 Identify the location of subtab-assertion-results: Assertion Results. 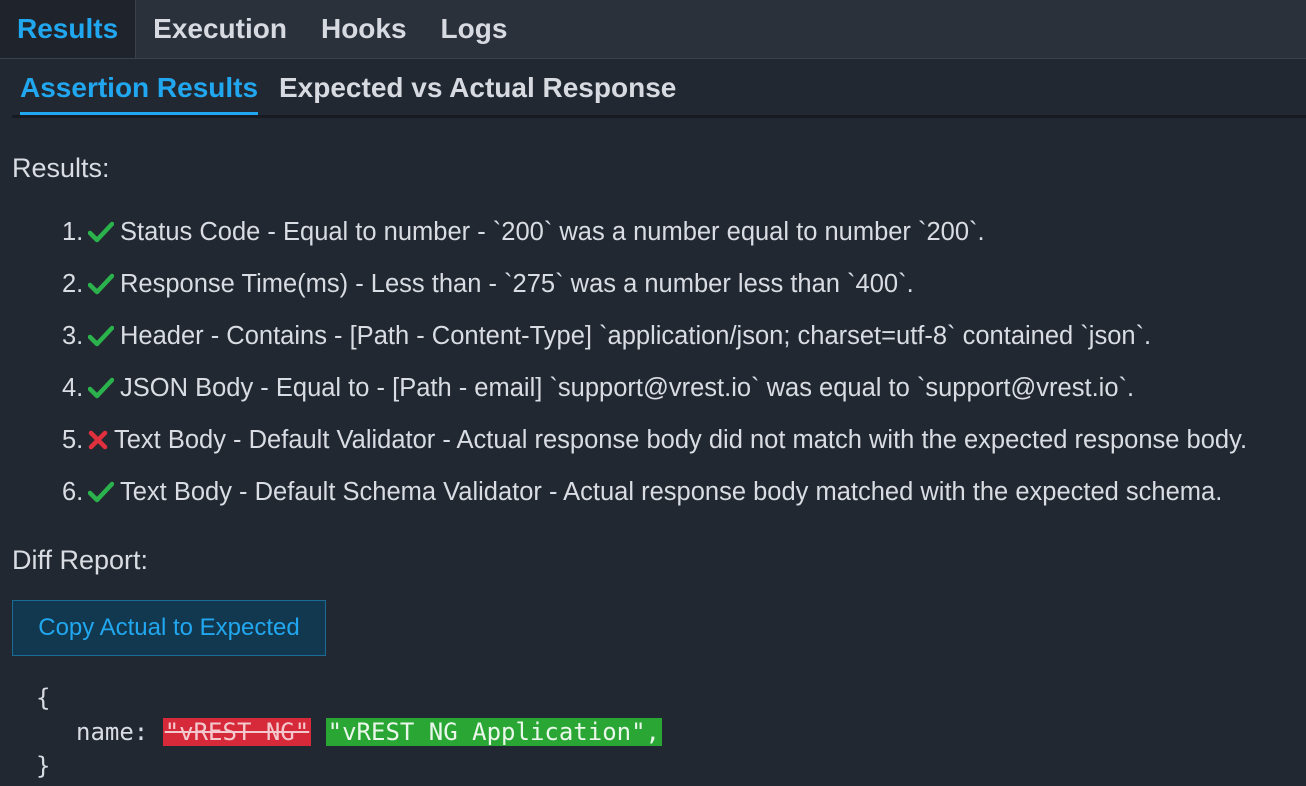
(139, 93).